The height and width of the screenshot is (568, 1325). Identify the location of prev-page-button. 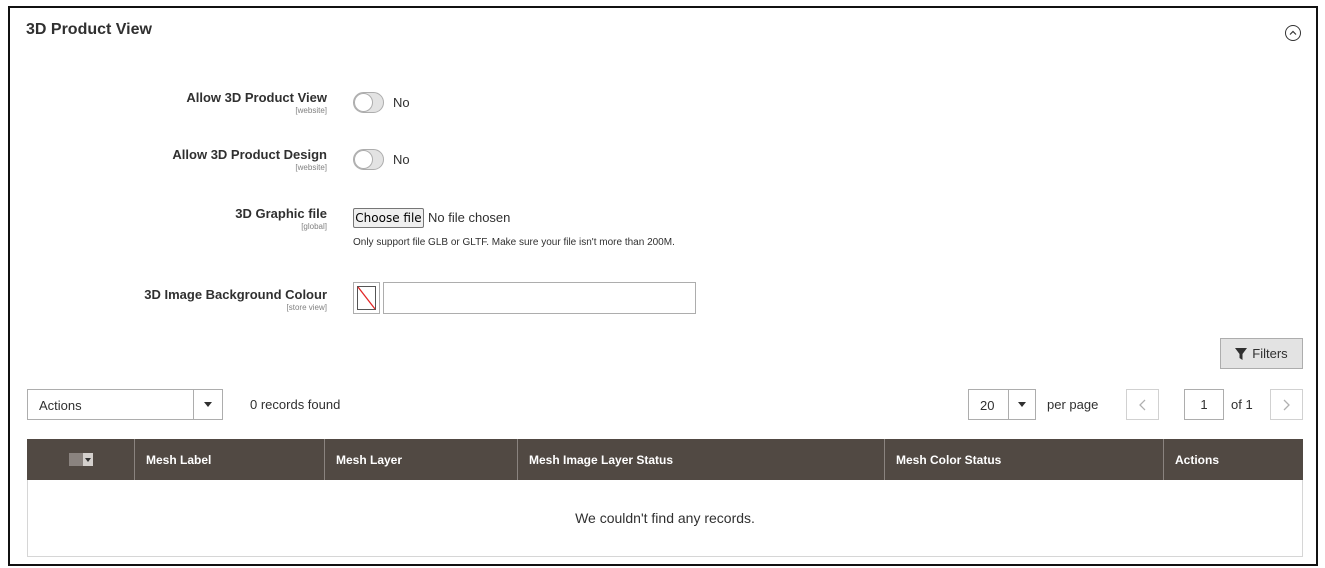
(1142, 404).